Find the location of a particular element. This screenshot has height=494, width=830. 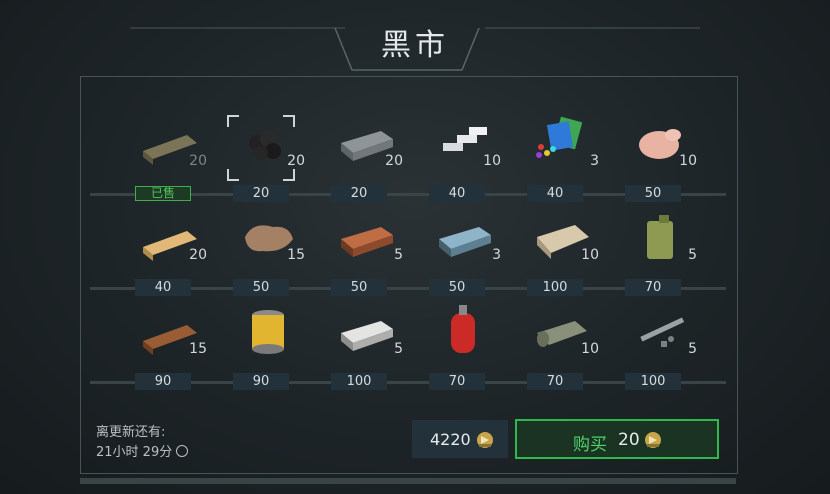

balance-value: 4220 is located at coordinates (450, 439).